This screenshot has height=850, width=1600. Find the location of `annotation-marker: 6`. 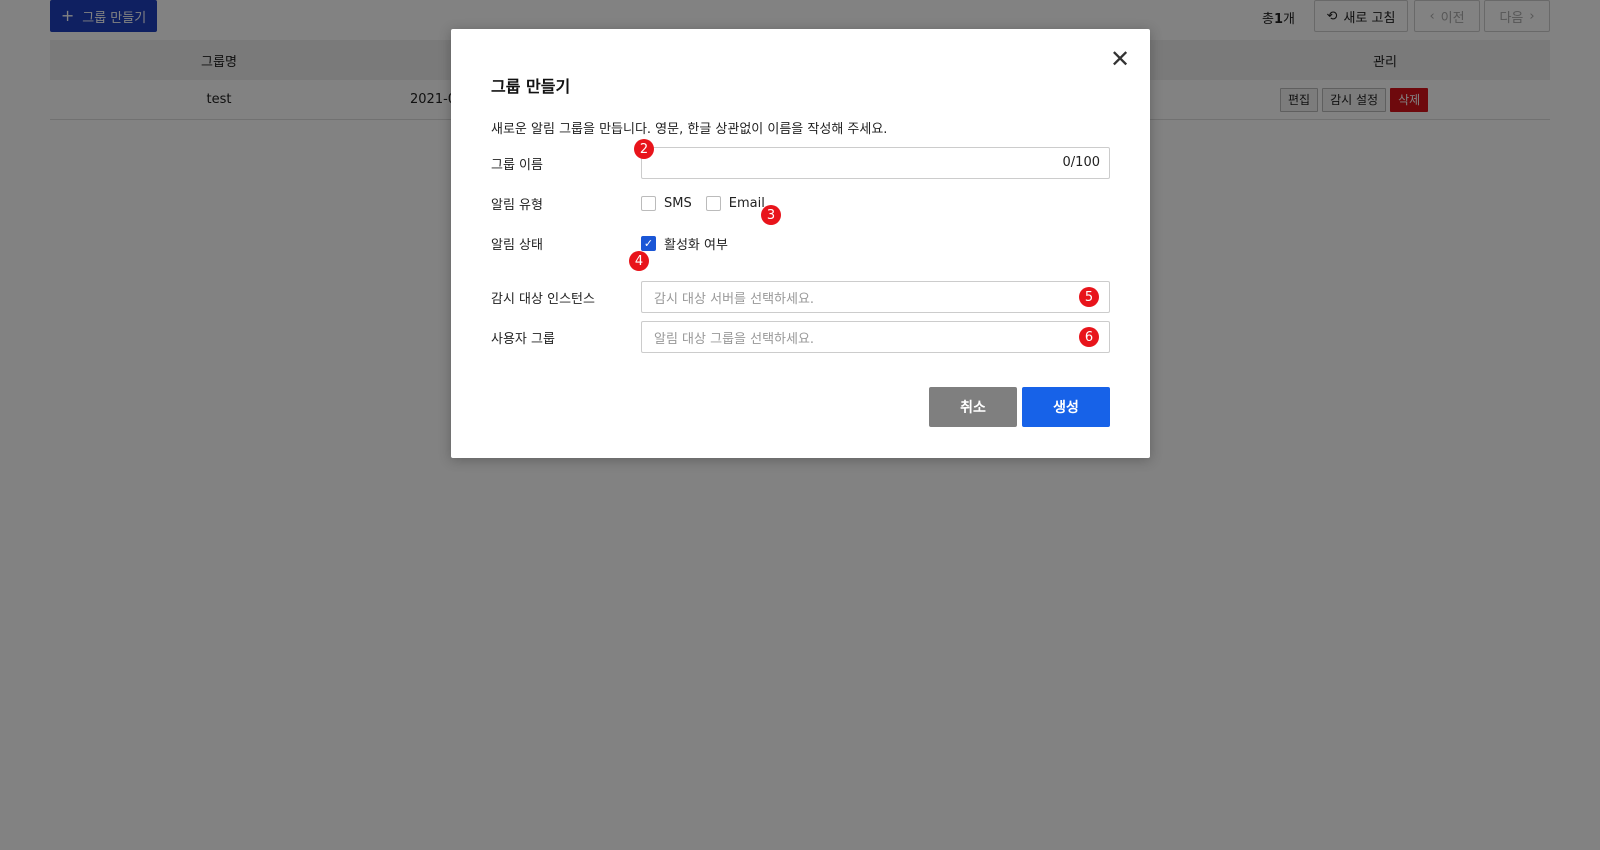

annotation-marker: 6 is located at coordinates (1089, 337).